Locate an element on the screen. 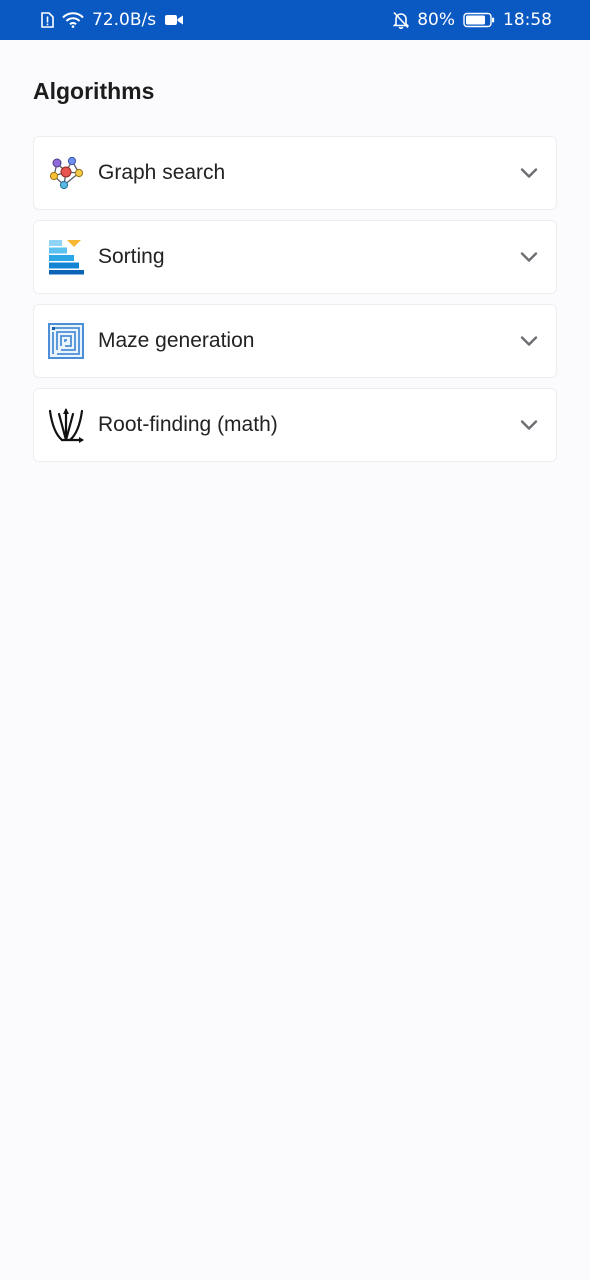  sim-alert-icon is located at coordinates (47, 20).